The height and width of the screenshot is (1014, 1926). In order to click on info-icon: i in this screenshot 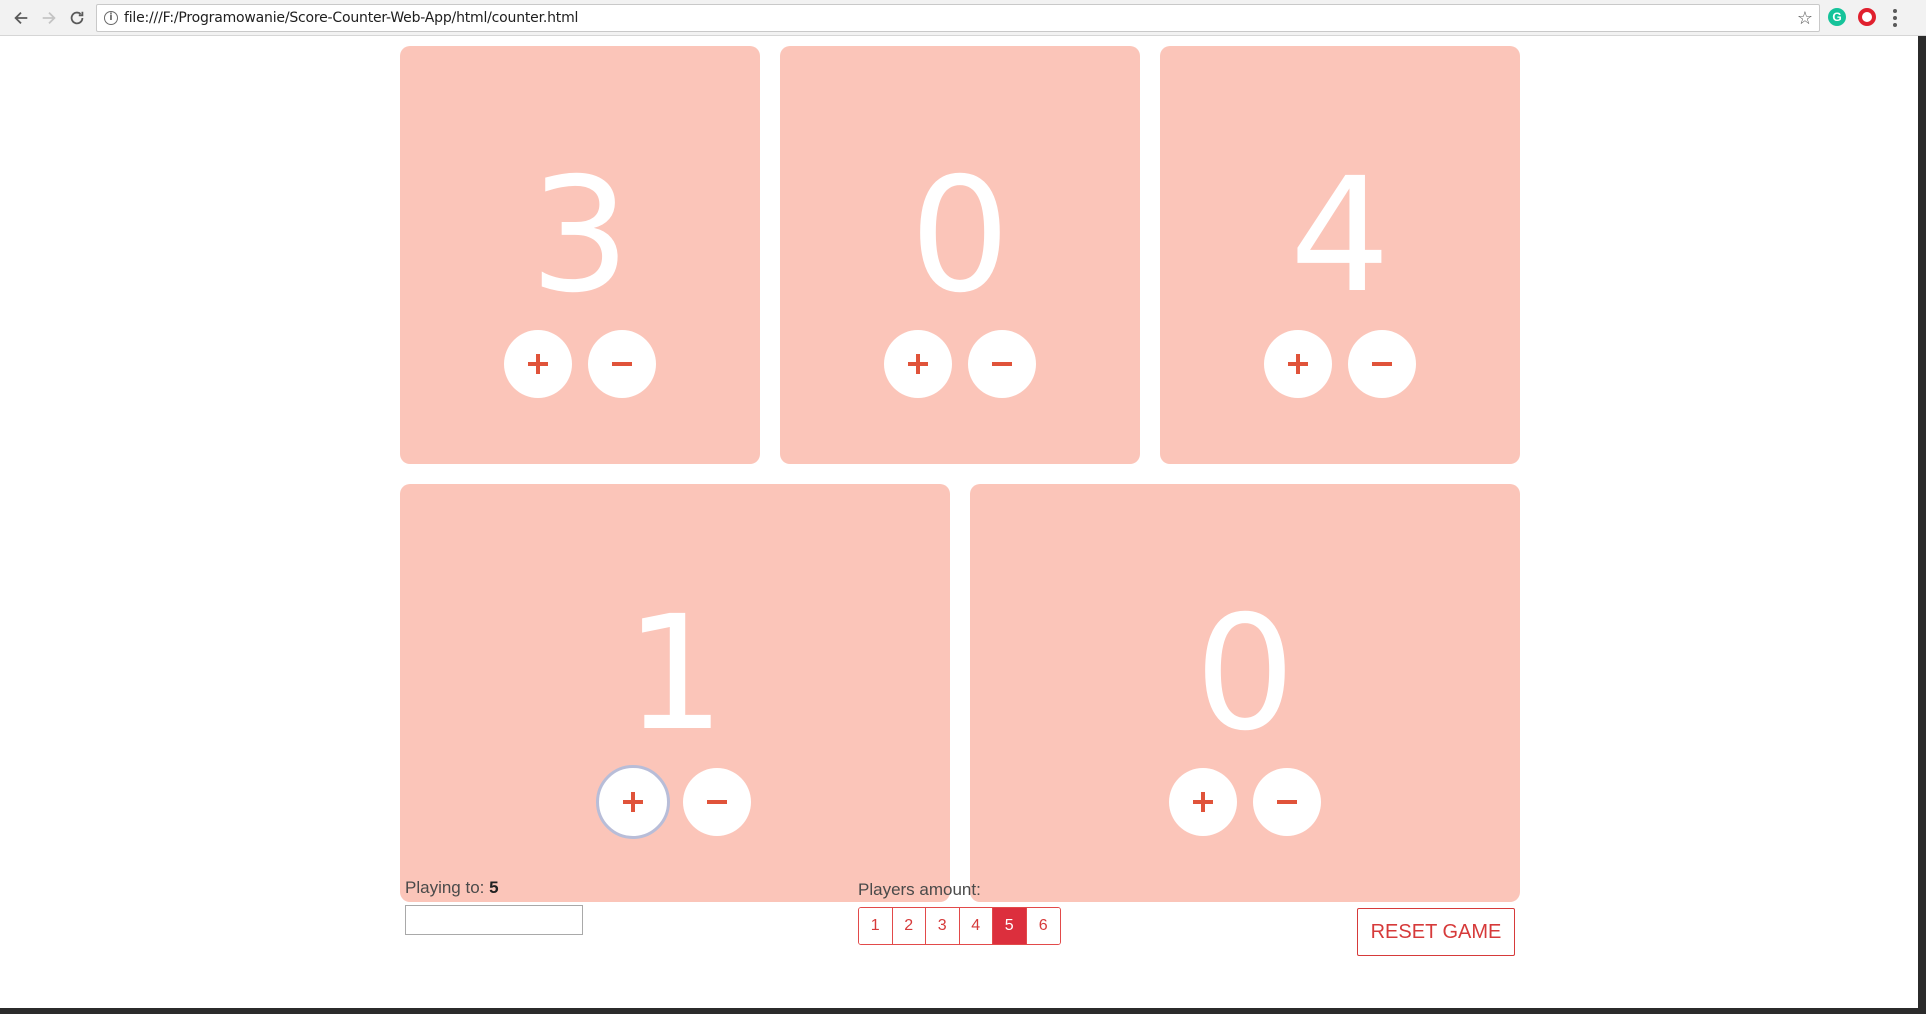, I will do `click(111, 18)`.